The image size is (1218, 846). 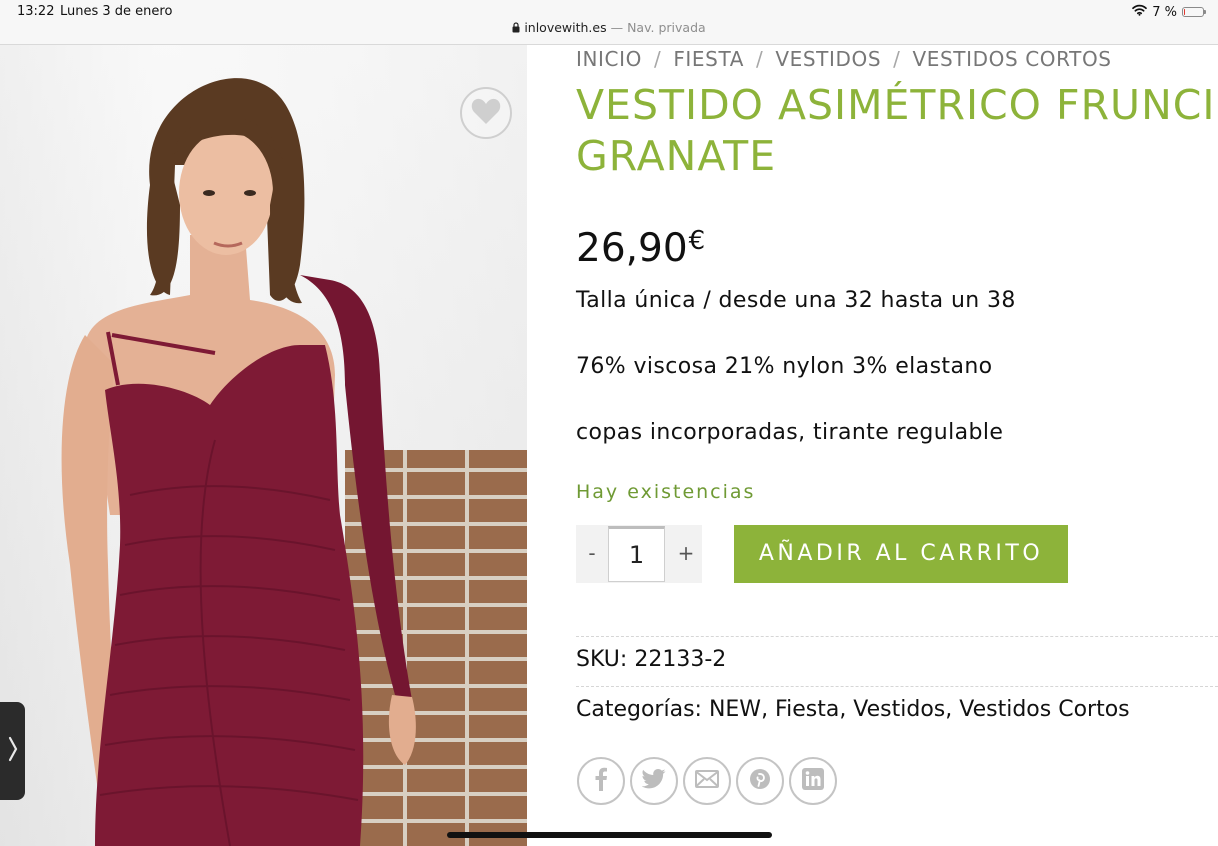 I want to click on product-title-line1: VESTIDO ASIMÉTRICO FRUNCIDO, so click(x=897, y=105).